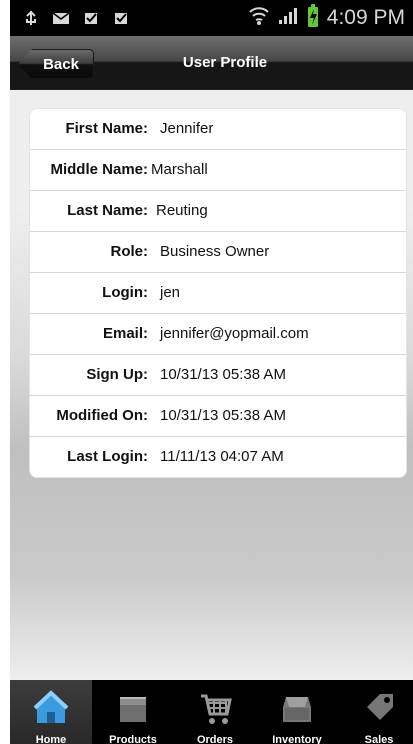  I want to click on sign-up-row: Sign Up: 10/31/13 05:38 AM, so click(218, 374).